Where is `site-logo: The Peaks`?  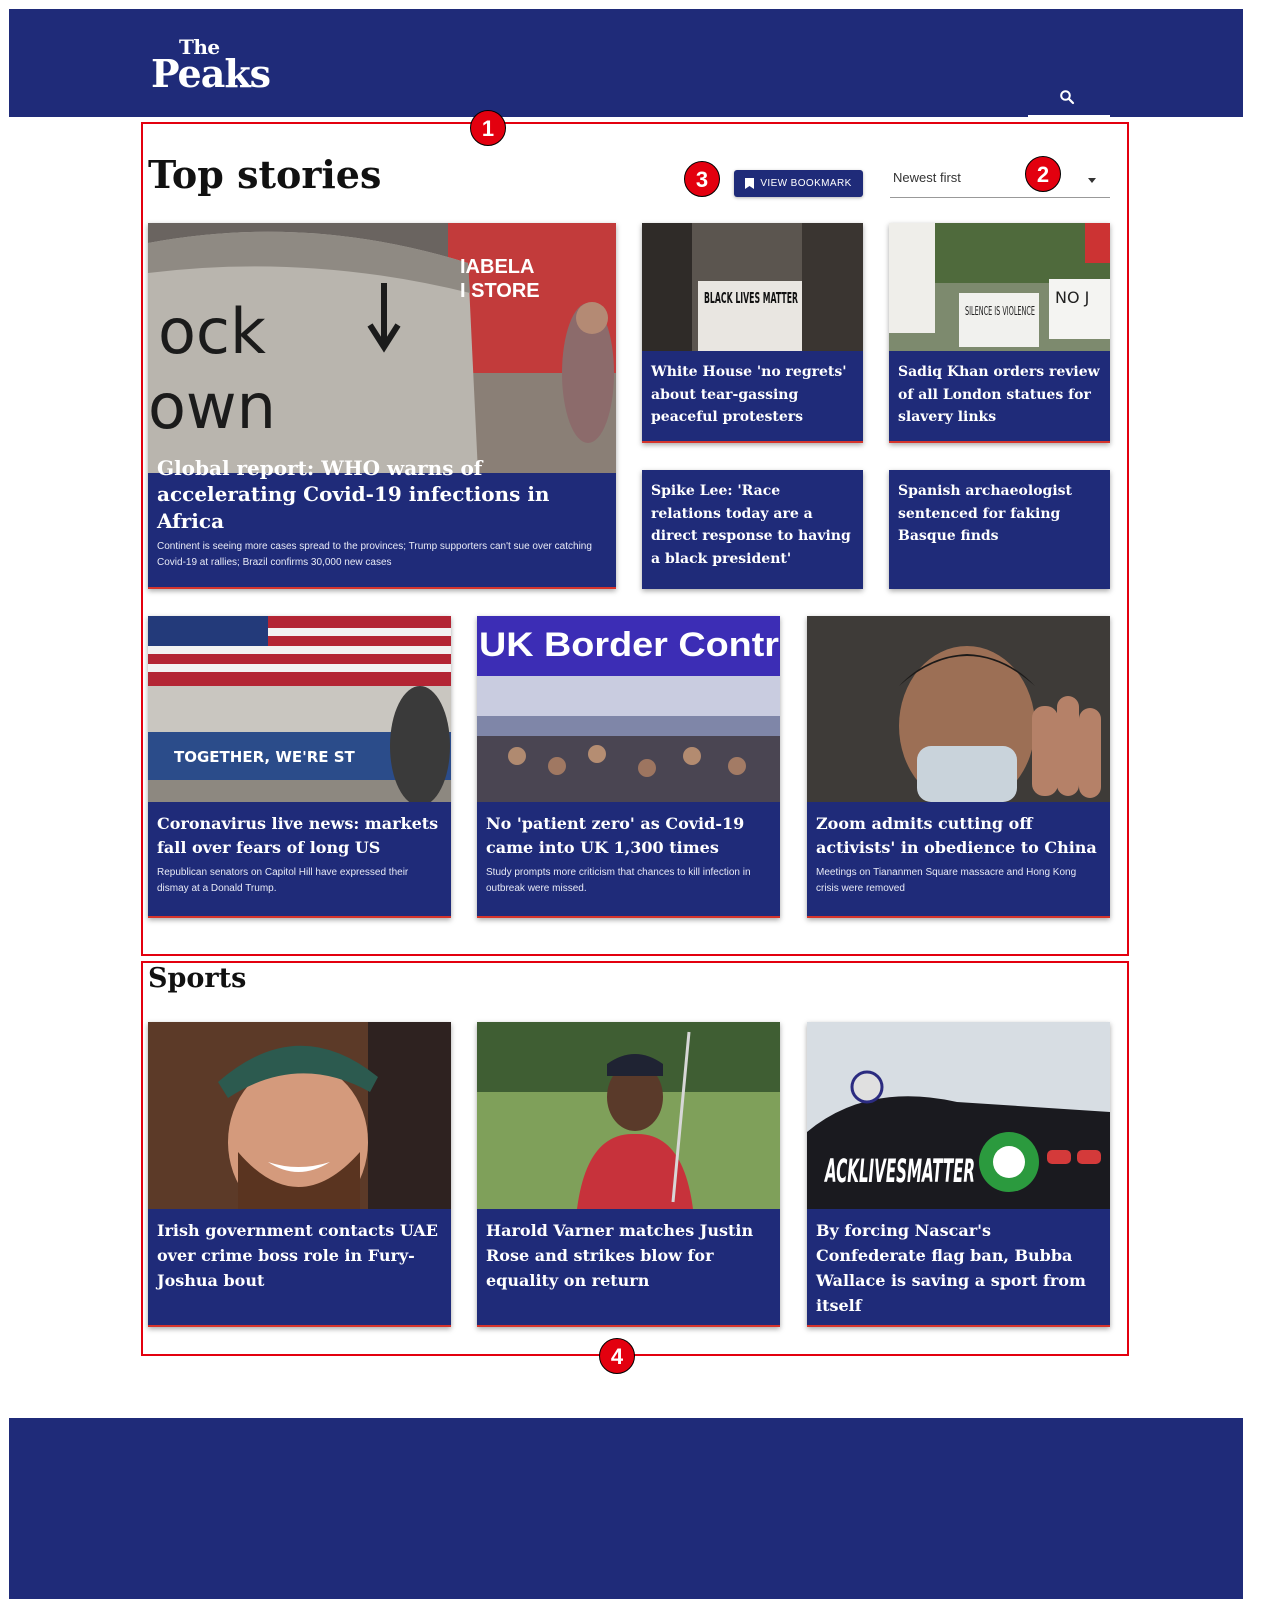 site-logo: The Peaks is located at coordinates (211, 66).